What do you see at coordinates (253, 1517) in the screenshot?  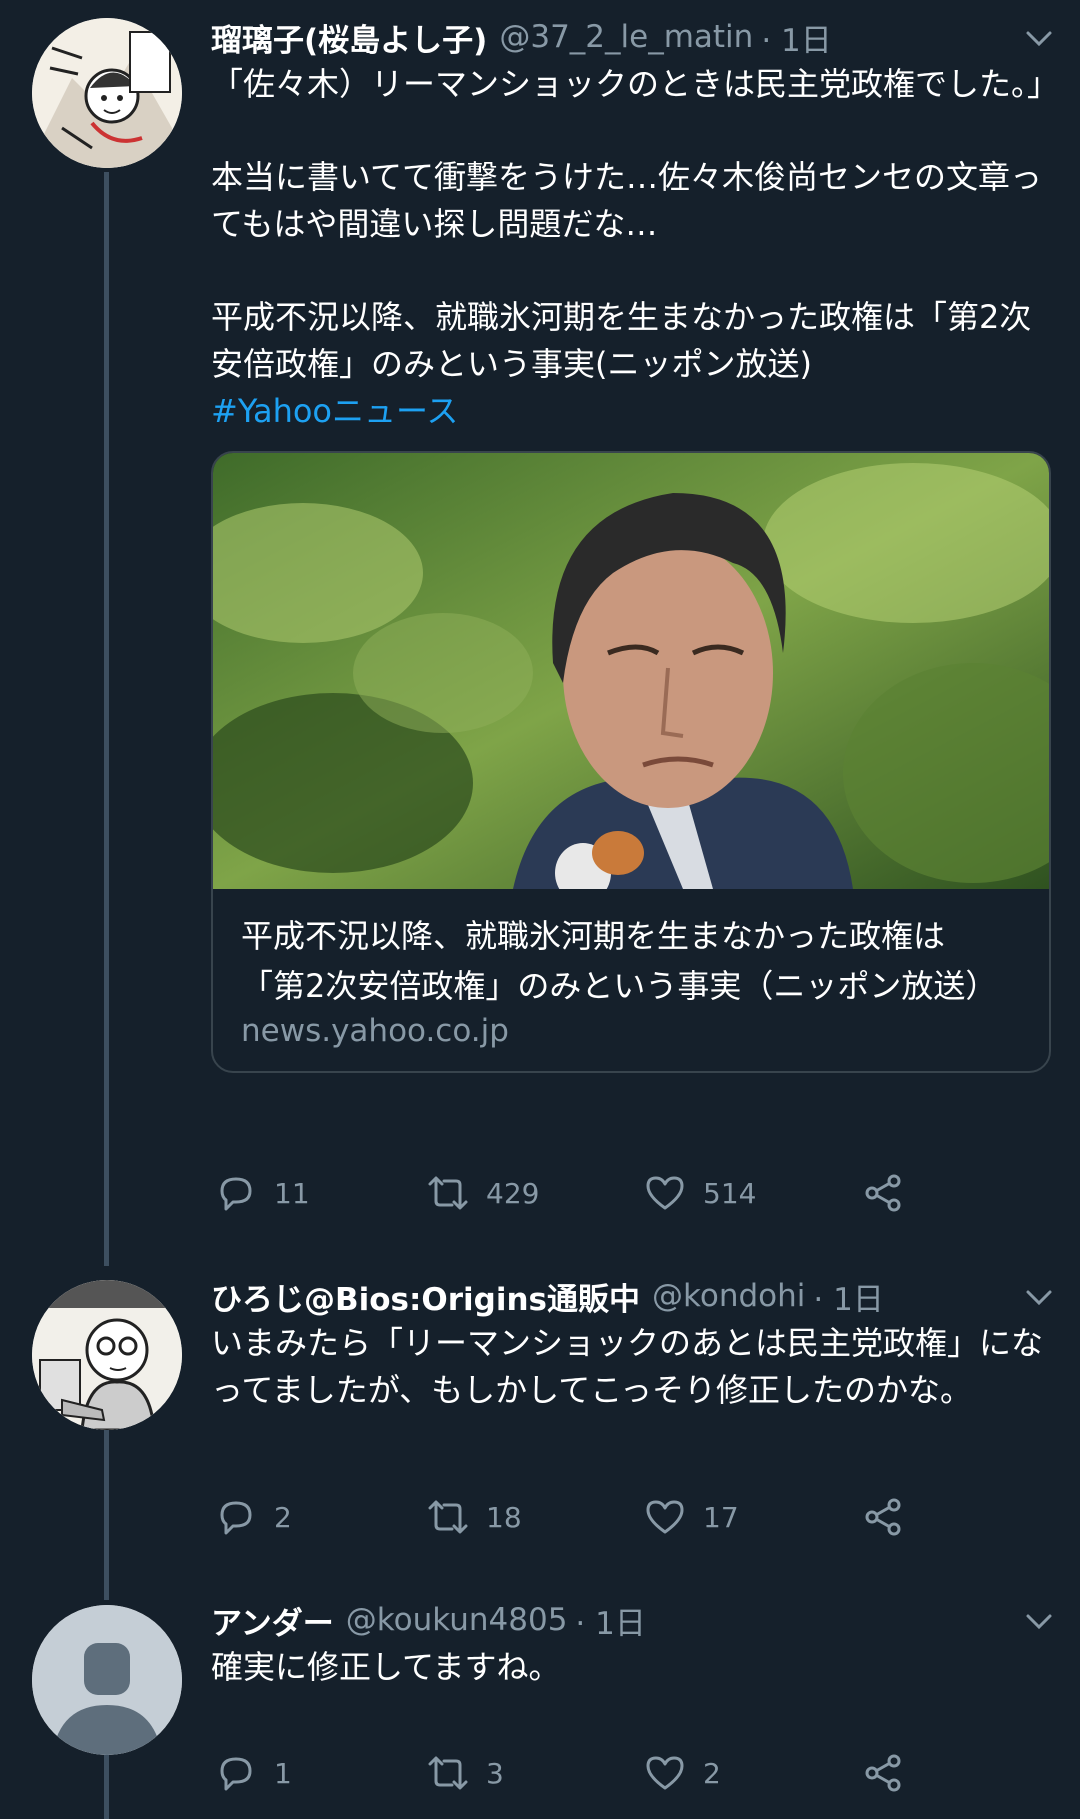 I see `reply-button: 2` at bounding box center [253, 1517].